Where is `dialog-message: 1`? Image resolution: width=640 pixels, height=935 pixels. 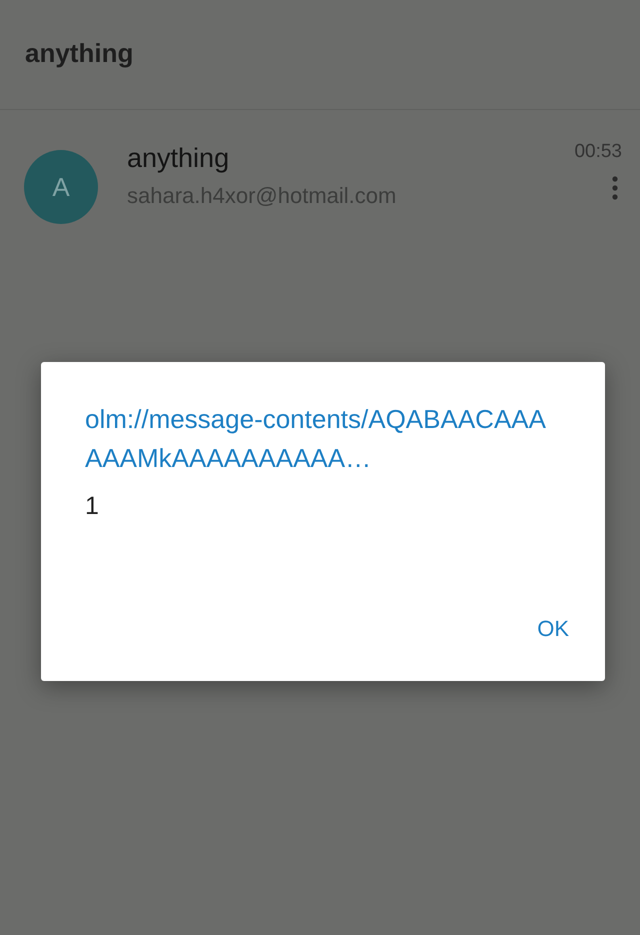 dialog-message: 1 is located at coordinates (92, 506).